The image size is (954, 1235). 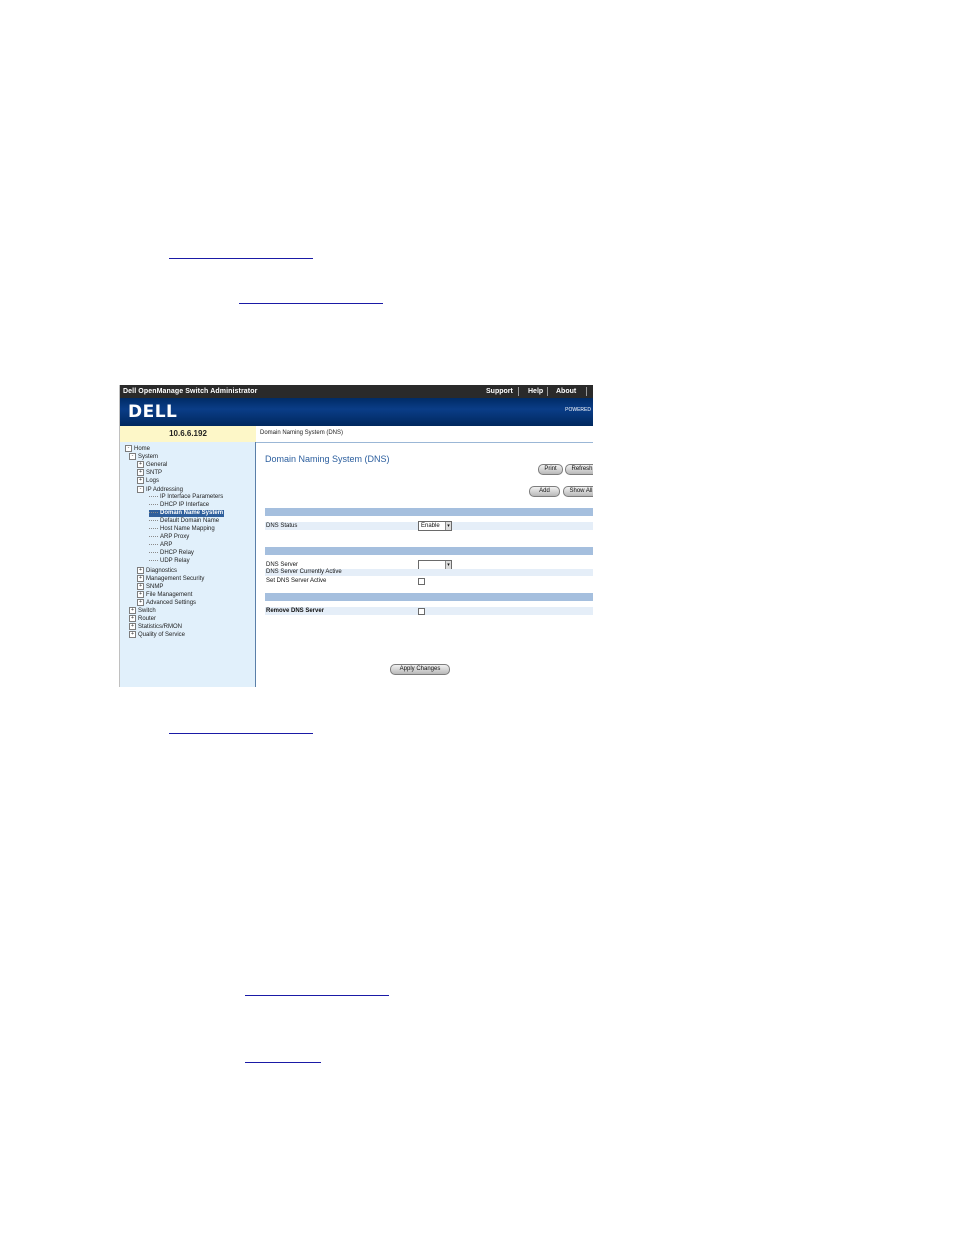 I want to click on section-header, so click(x=429, y=512).